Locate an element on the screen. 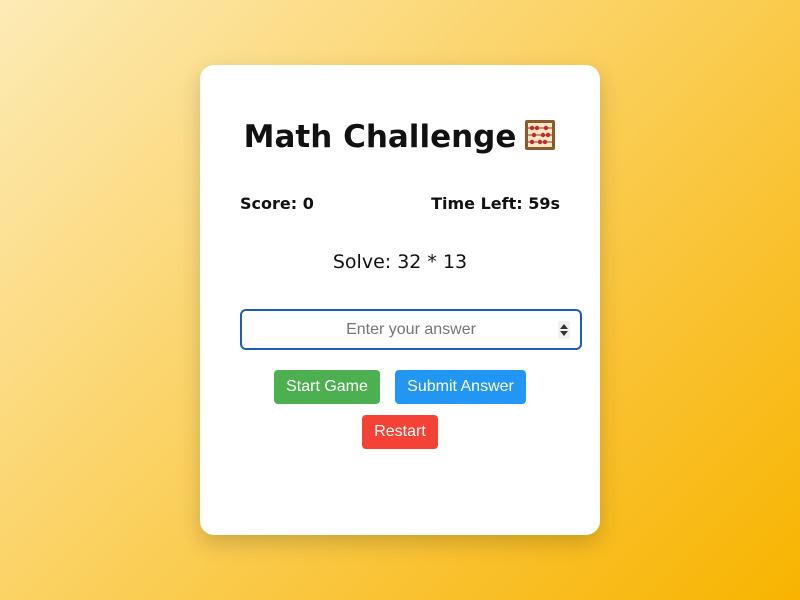 Image resolution: width=800 pixels, height=600 pixels. number-spinner is located at coordinates (564, 330).